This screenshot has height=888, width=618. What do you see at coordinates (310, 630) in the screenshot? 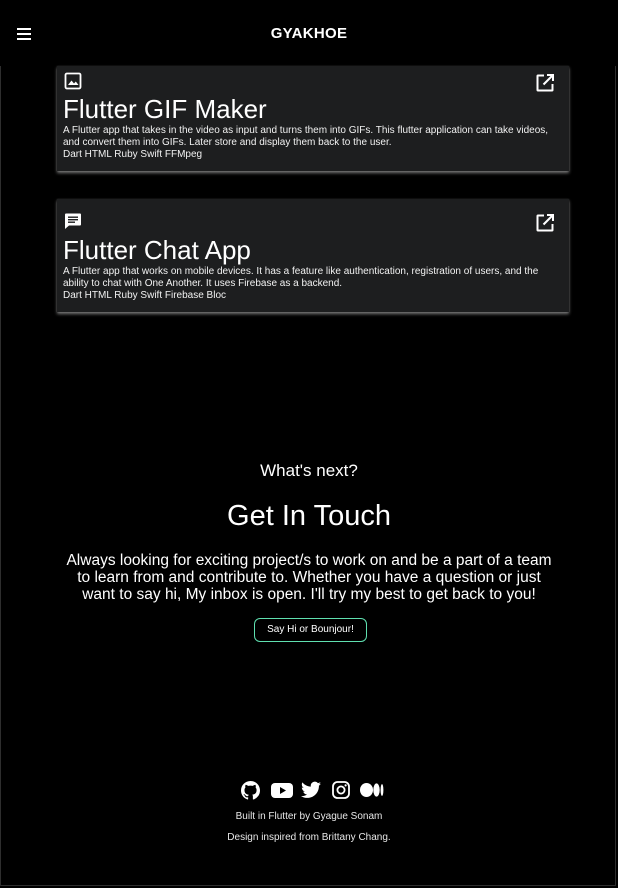
I see `say-hi-button: Say Hi or Bounjour!` at bounding box center [310, 630].